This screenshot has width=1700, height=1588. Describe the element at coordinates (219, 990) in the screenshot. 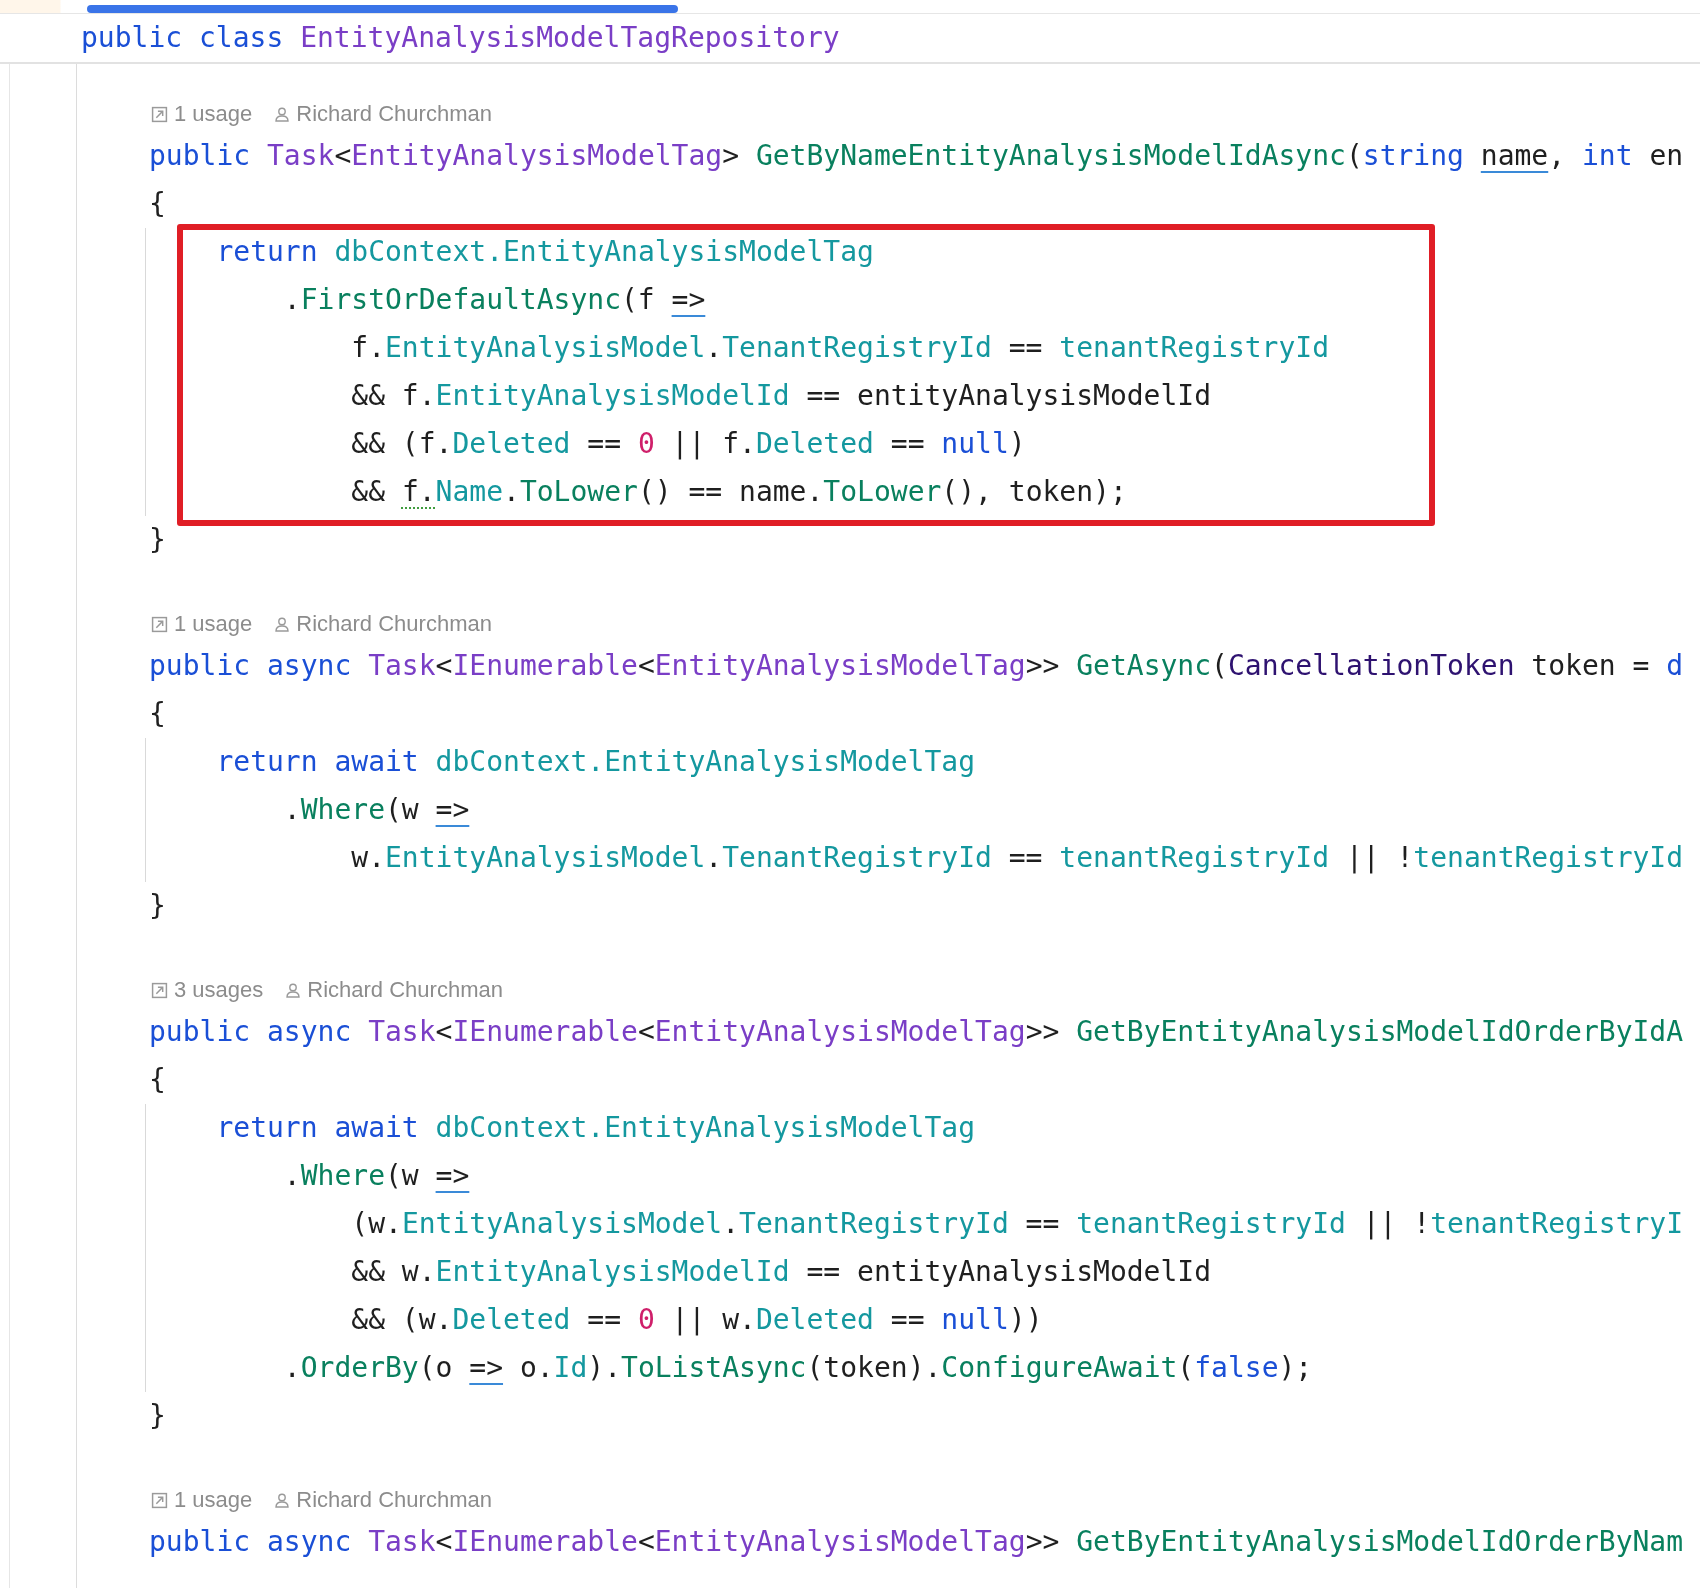

I see `usage-count: 3 usages` at that location.